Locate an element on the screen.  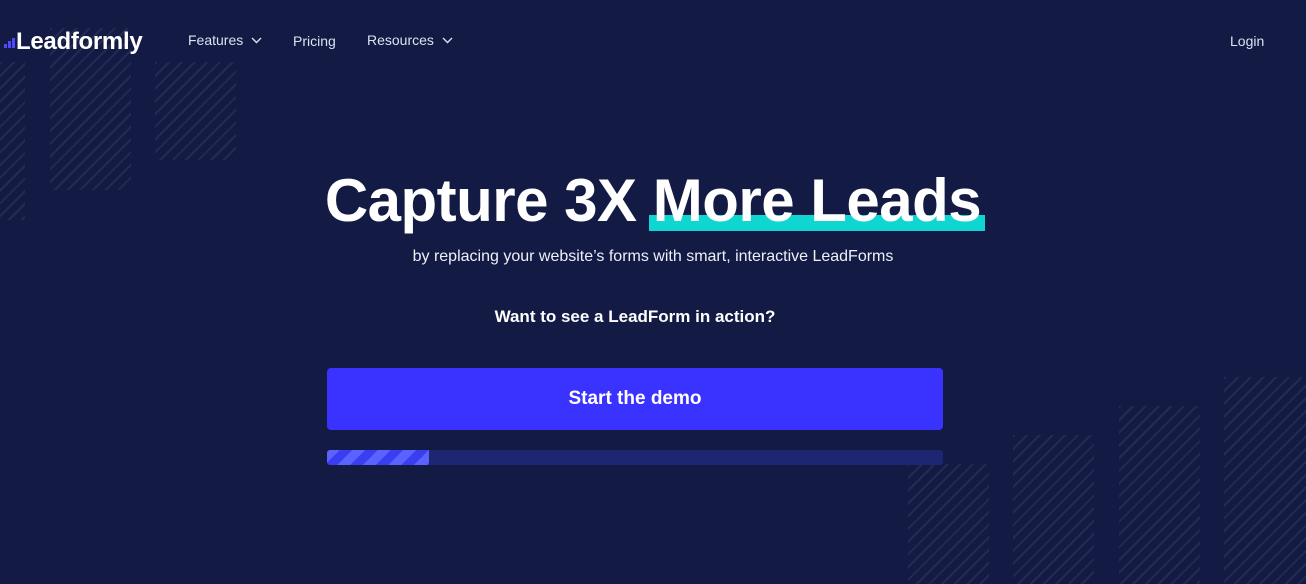
brand-name: Leadformly is located at coordinates (79, 41).